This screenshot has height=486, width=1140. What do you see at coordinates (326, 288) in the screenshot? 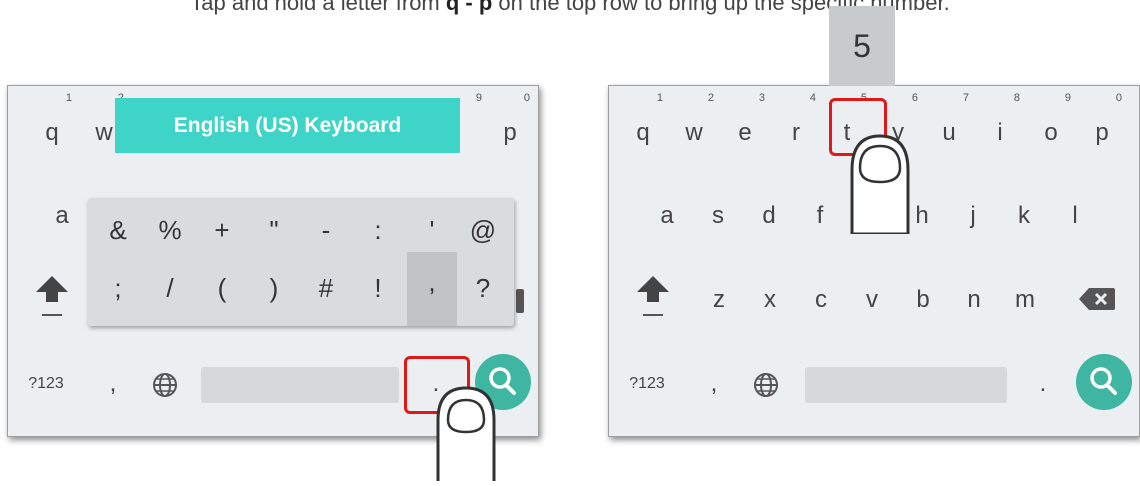
I see `popup-key-hash: #` at bounding box center [326, 288].